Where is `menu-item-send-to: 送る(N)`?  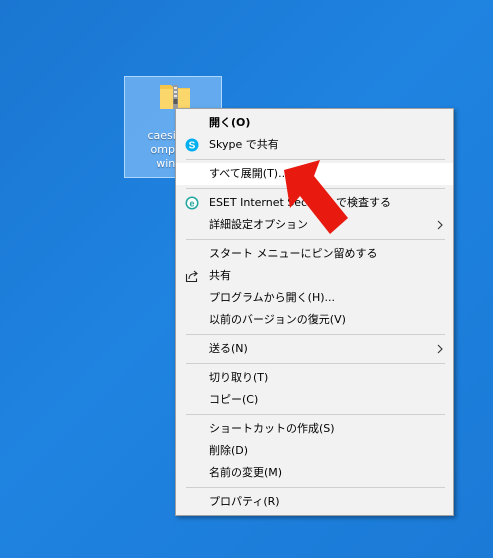 menu-item-send-to: 送る(N) is located at coordinates (314, 349).